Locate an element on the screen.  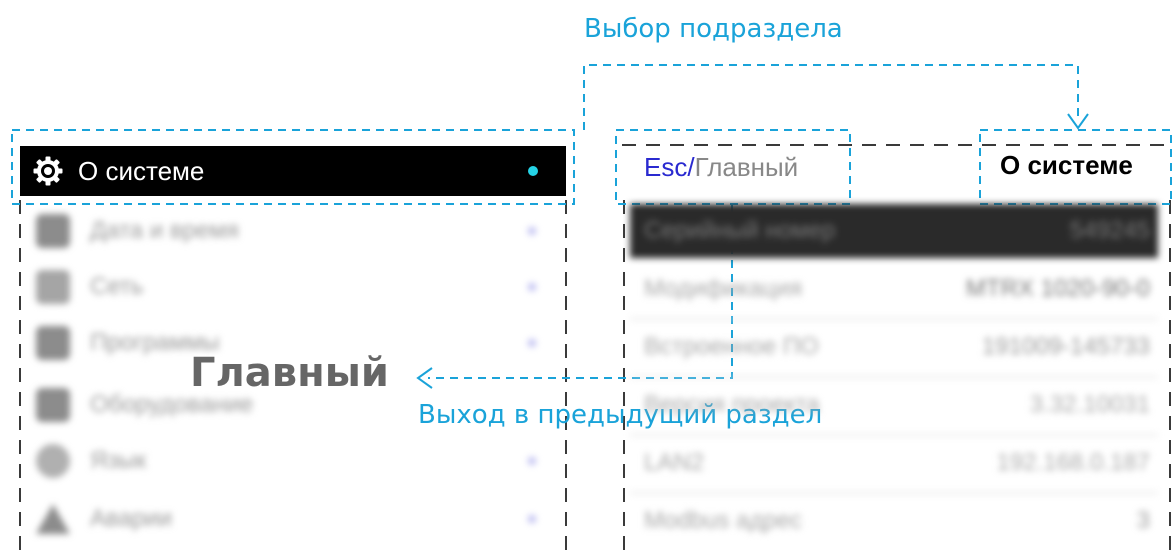
menu-item-selected-label: О системе is located at coordinates (141, 170).